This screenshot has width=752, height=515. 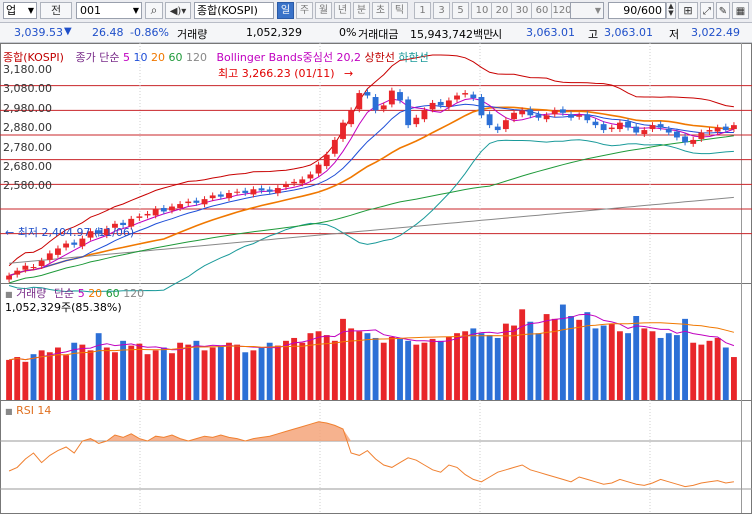 What do you see at coordinates (34, 410) in the screenshot?
I see `rsi-title: RSI 14` at bounding box center [34, 410].